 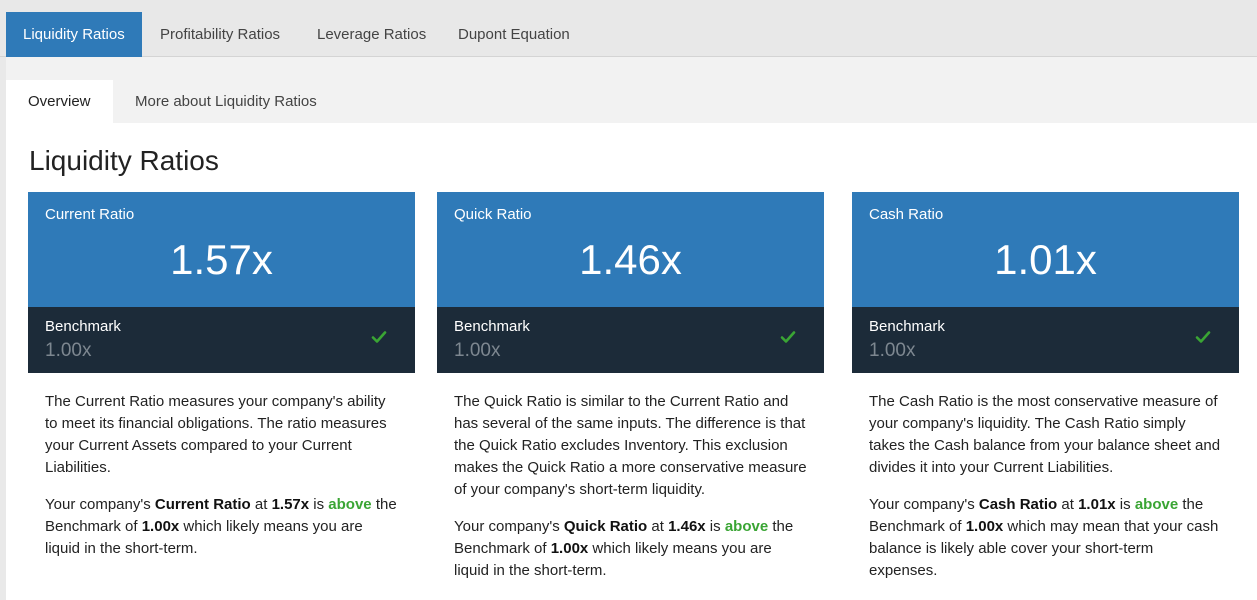 I want to click on tab-leverage-ratios: Leverage Ratios, so click(x=371, y=34).